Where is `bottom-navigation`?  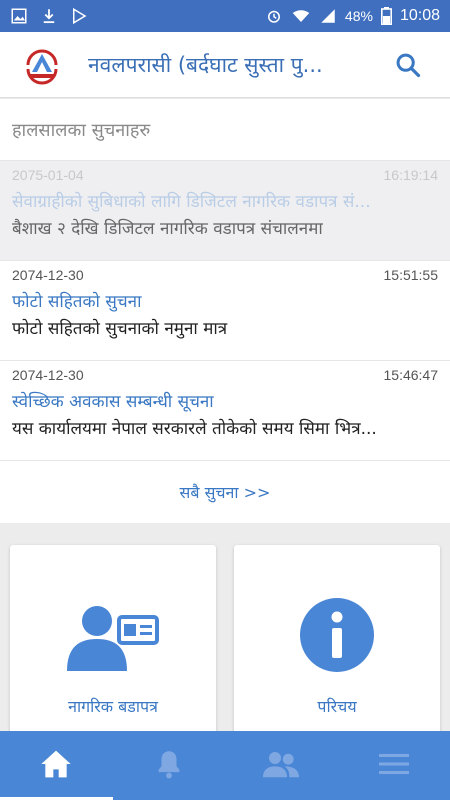
bottom-navigation is located at coordinates (225, 765).